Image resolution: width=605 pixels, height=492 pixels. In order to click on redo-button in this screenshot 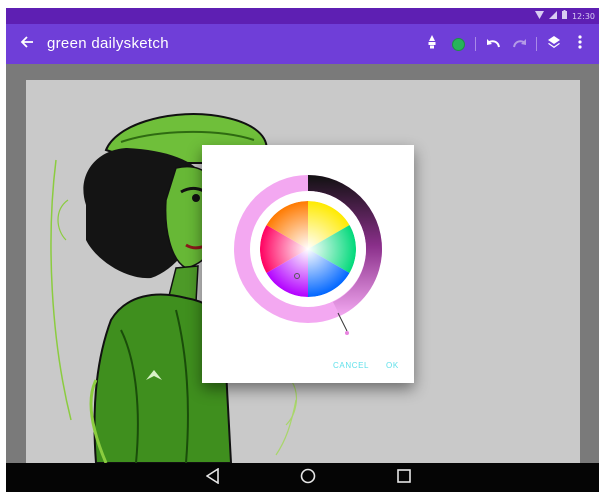, I will do `click(519, 44)`.